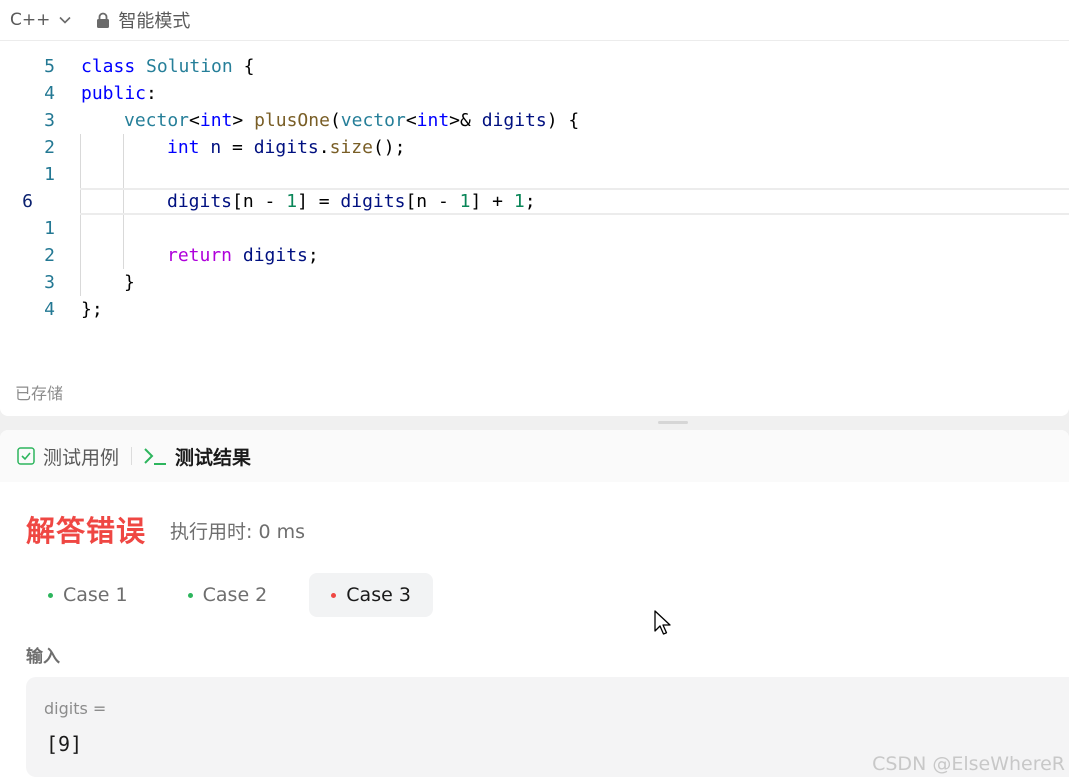 Image resolution: width=1069 pixels, height=780 pixels. I want to click on code-text: int n = digits.size();, so click(243, 147).